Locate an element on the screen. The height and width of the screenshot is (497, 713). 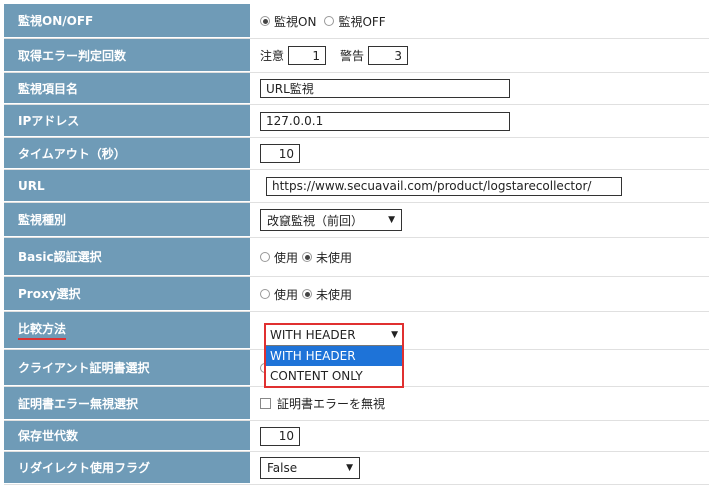
radio-monitor-on-label: 監視ON is located at coordinates (295, 21).